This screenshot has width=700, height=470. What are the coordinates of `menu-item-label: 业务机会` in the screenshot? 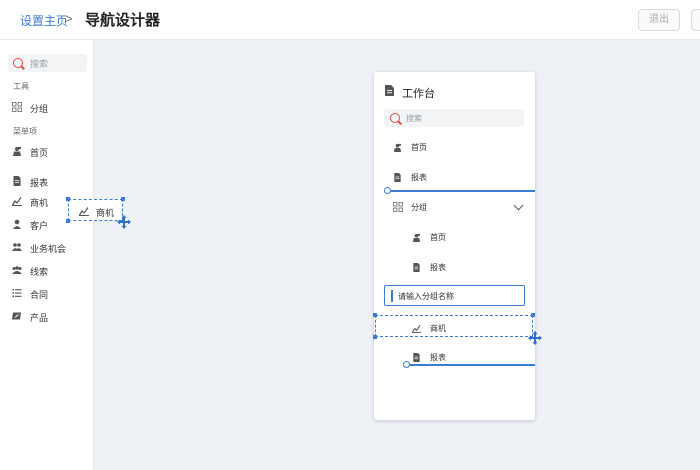 It's located at (48, 249).